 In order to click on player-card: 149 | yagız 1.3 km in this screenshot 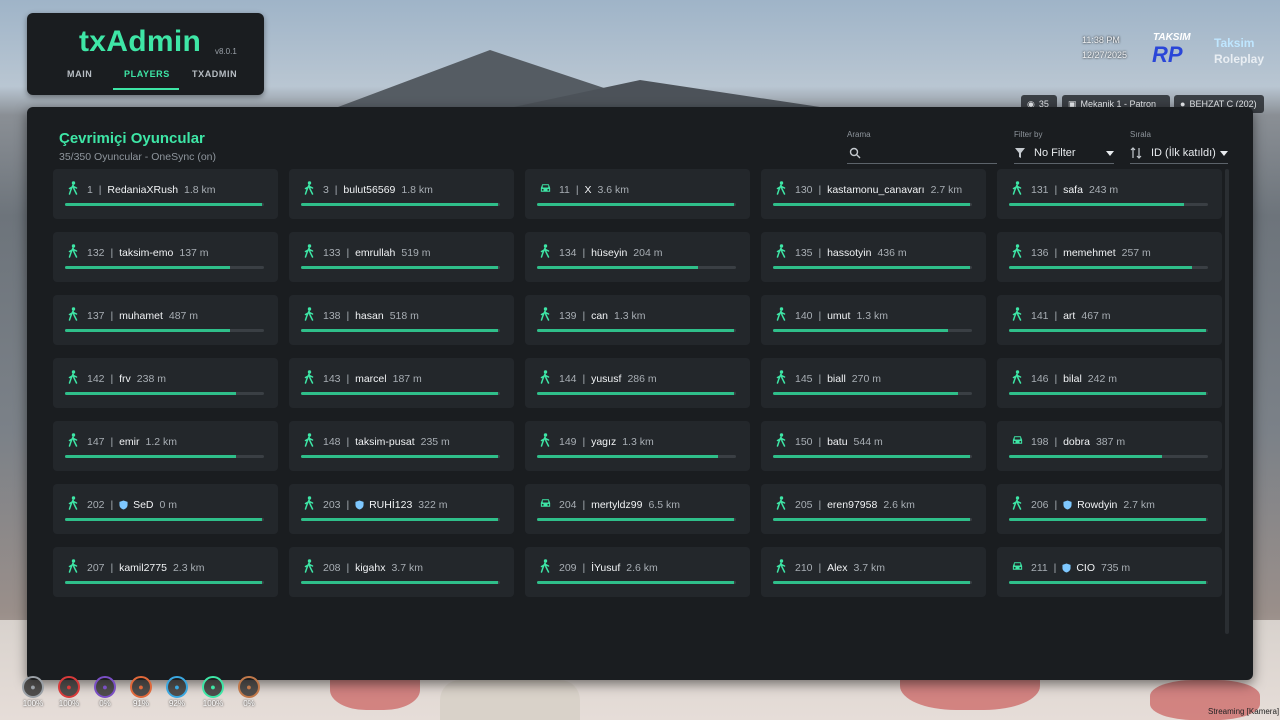, I will do `click(637, 446)`.